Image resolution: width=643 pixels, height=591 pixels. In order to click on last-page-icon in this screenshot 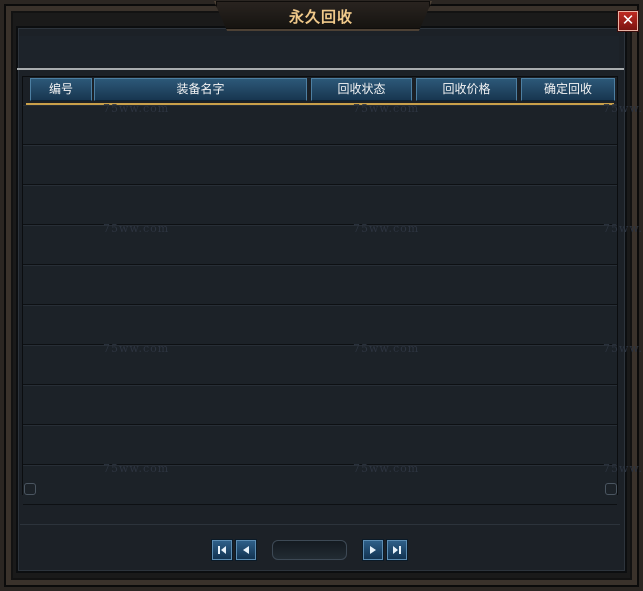, I will do `click(397, 550)`.